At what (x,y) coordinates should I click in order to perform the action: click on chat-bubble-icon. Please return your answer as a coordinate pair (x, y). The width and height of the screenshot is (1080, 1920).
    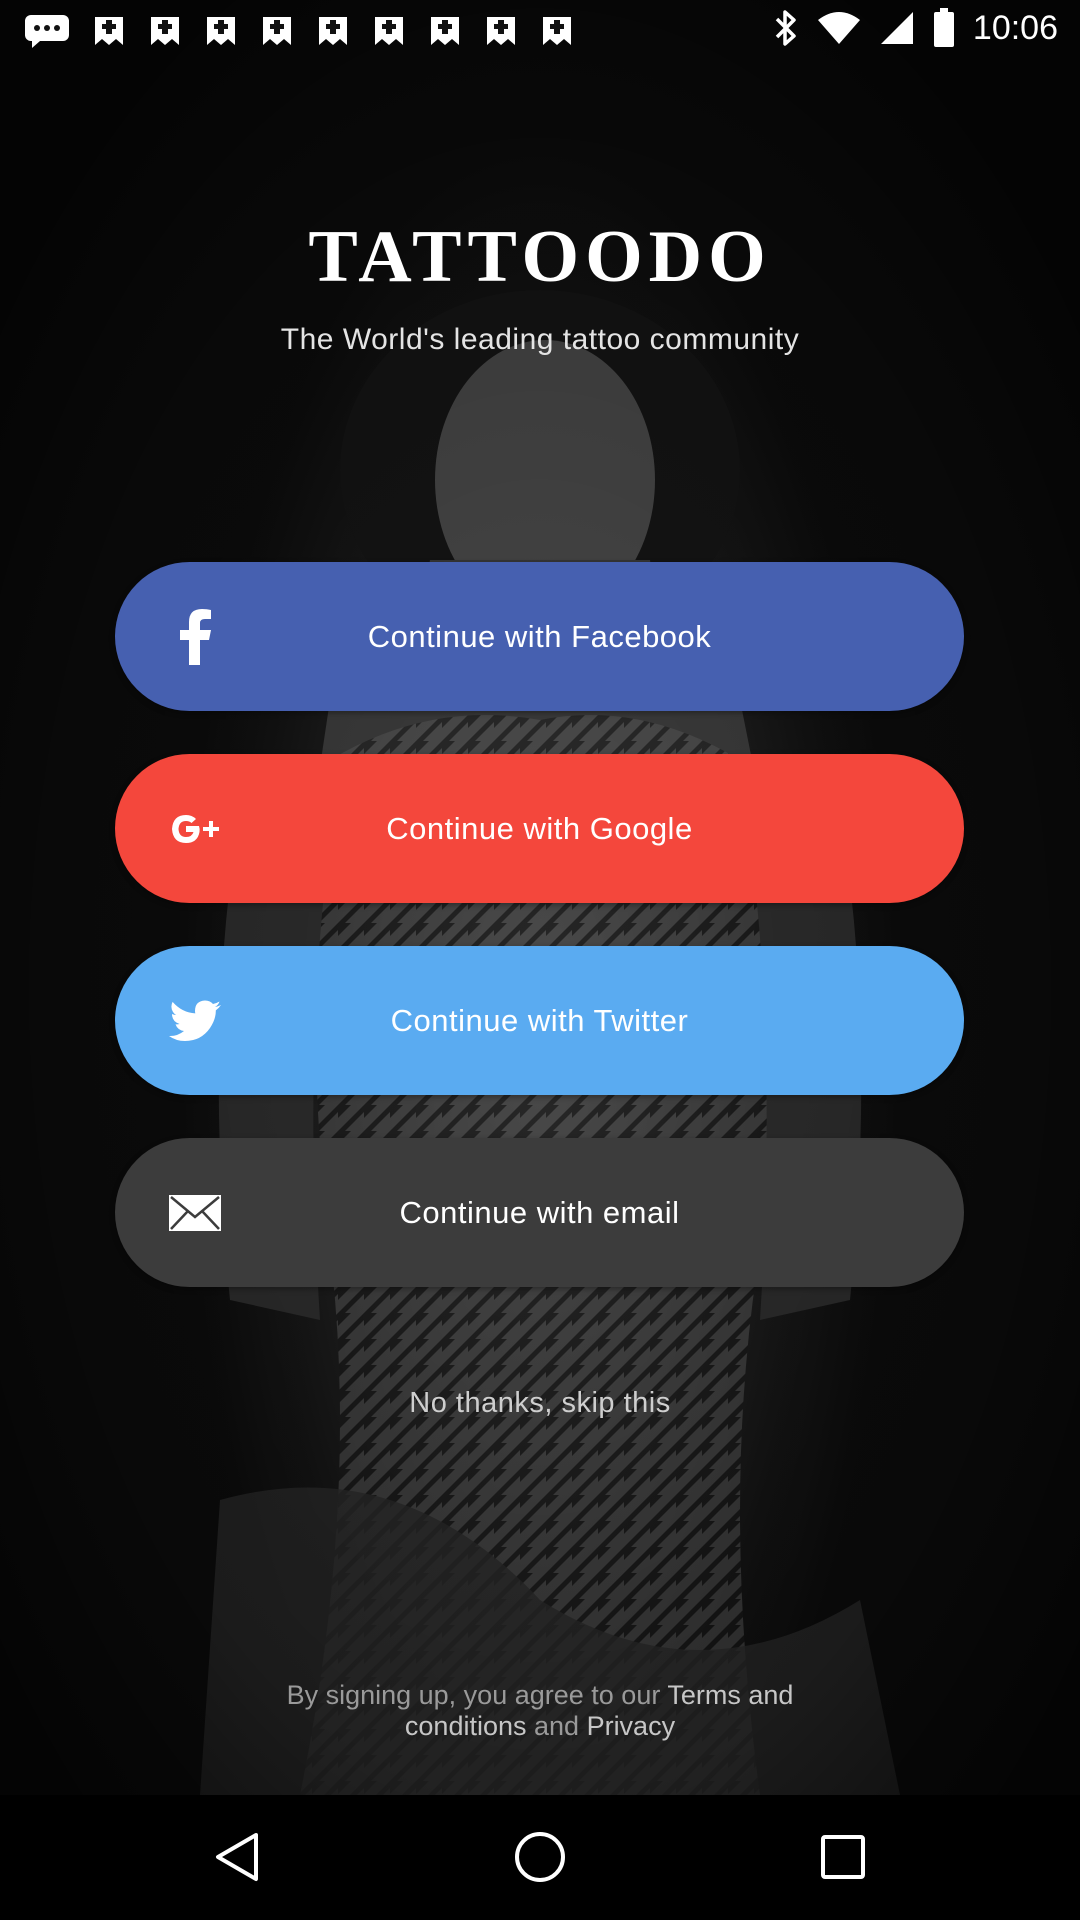
    Looking at the image, I should click on (47, 31).